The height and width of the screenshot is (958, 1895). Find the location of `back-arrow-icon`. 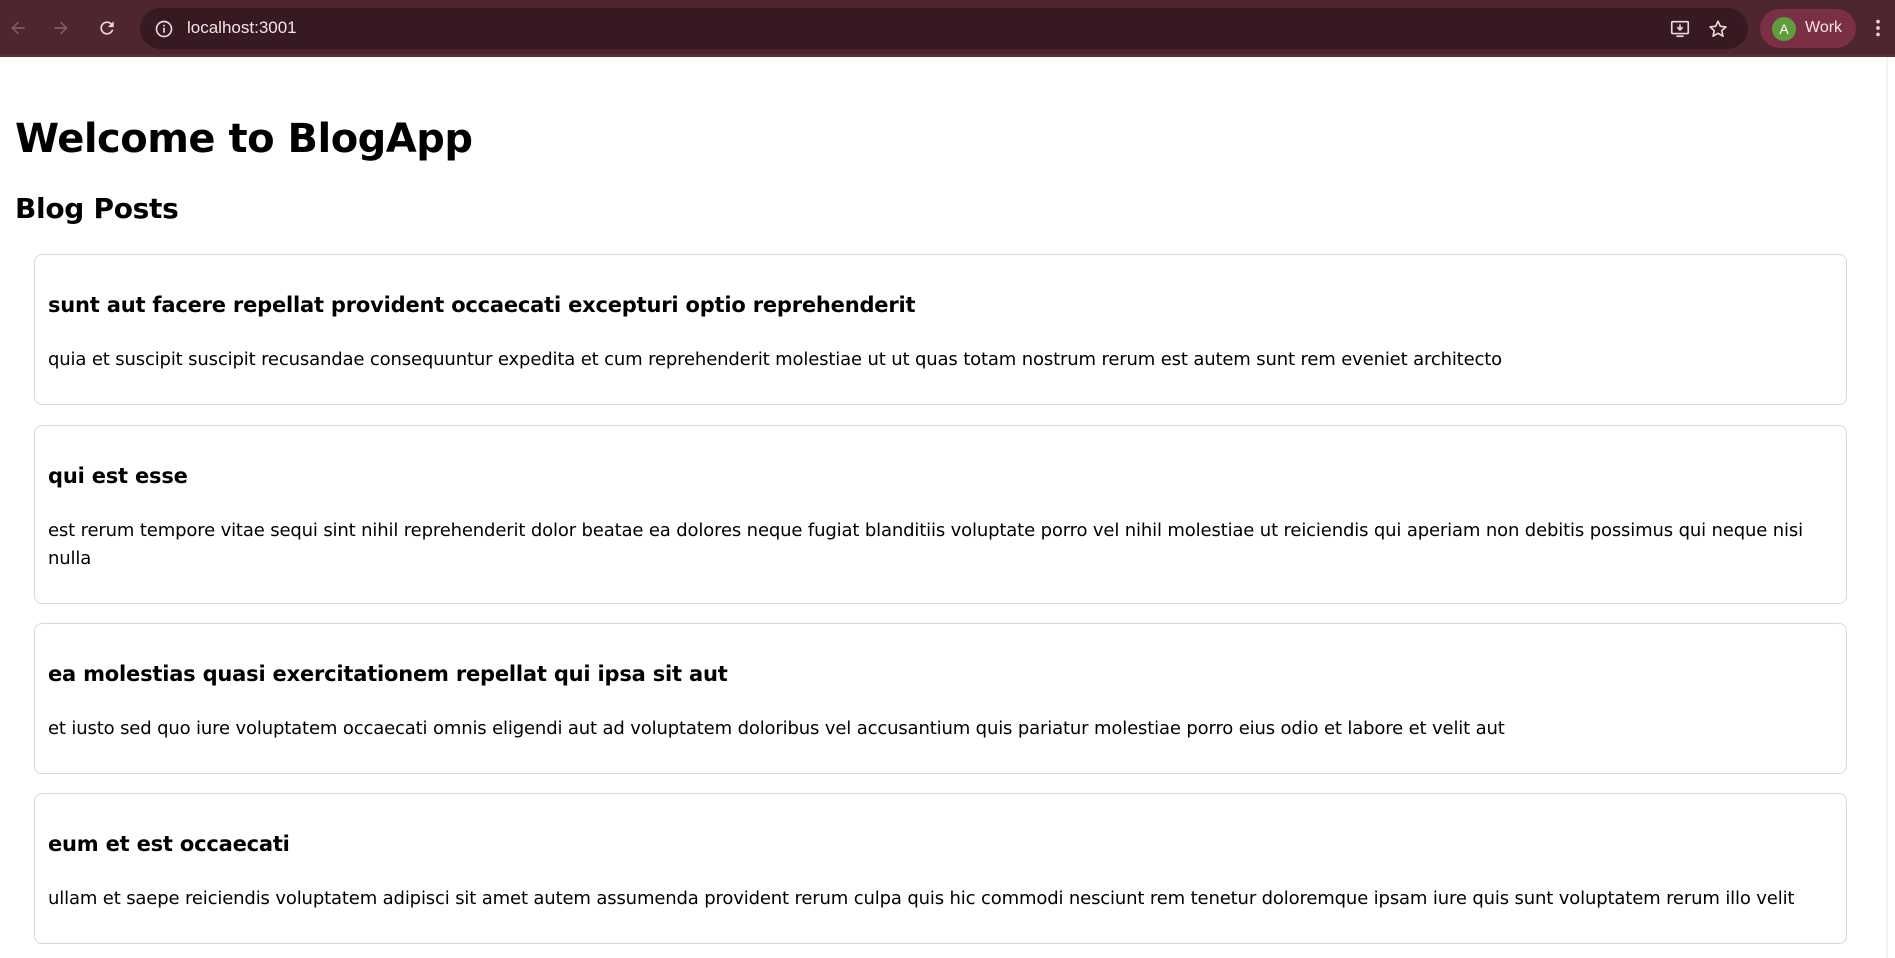

back-arrow-icon is located at coordinates (18, 28).